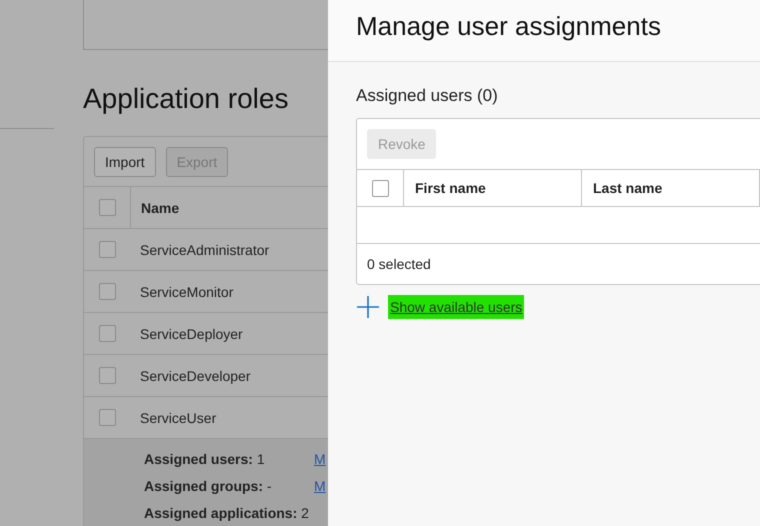 This screenshot has width=760, height=526. Describe the element at coordinates (227, 514) in the screenshot. I see `detail-text: Assigned applications: 2` at that location.